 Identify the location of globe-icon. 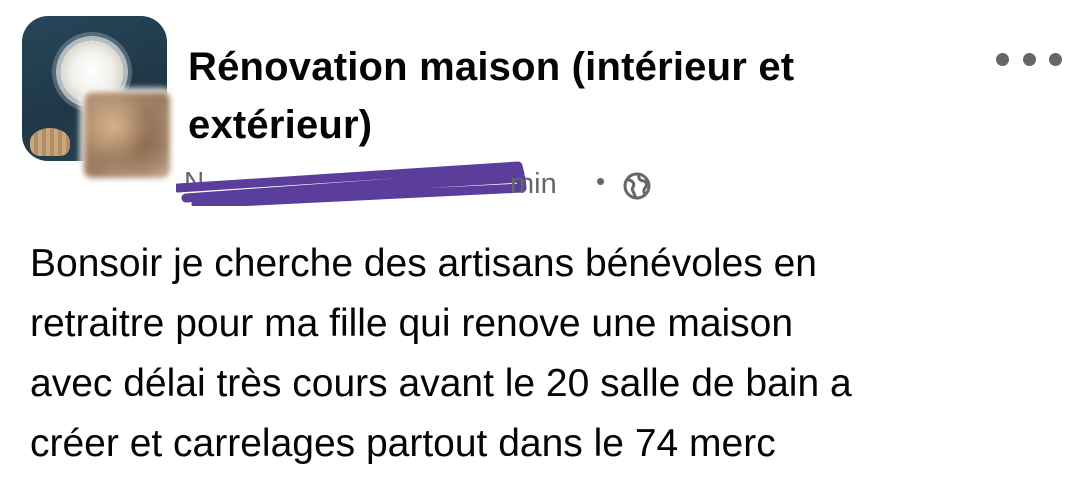
(637, 186).